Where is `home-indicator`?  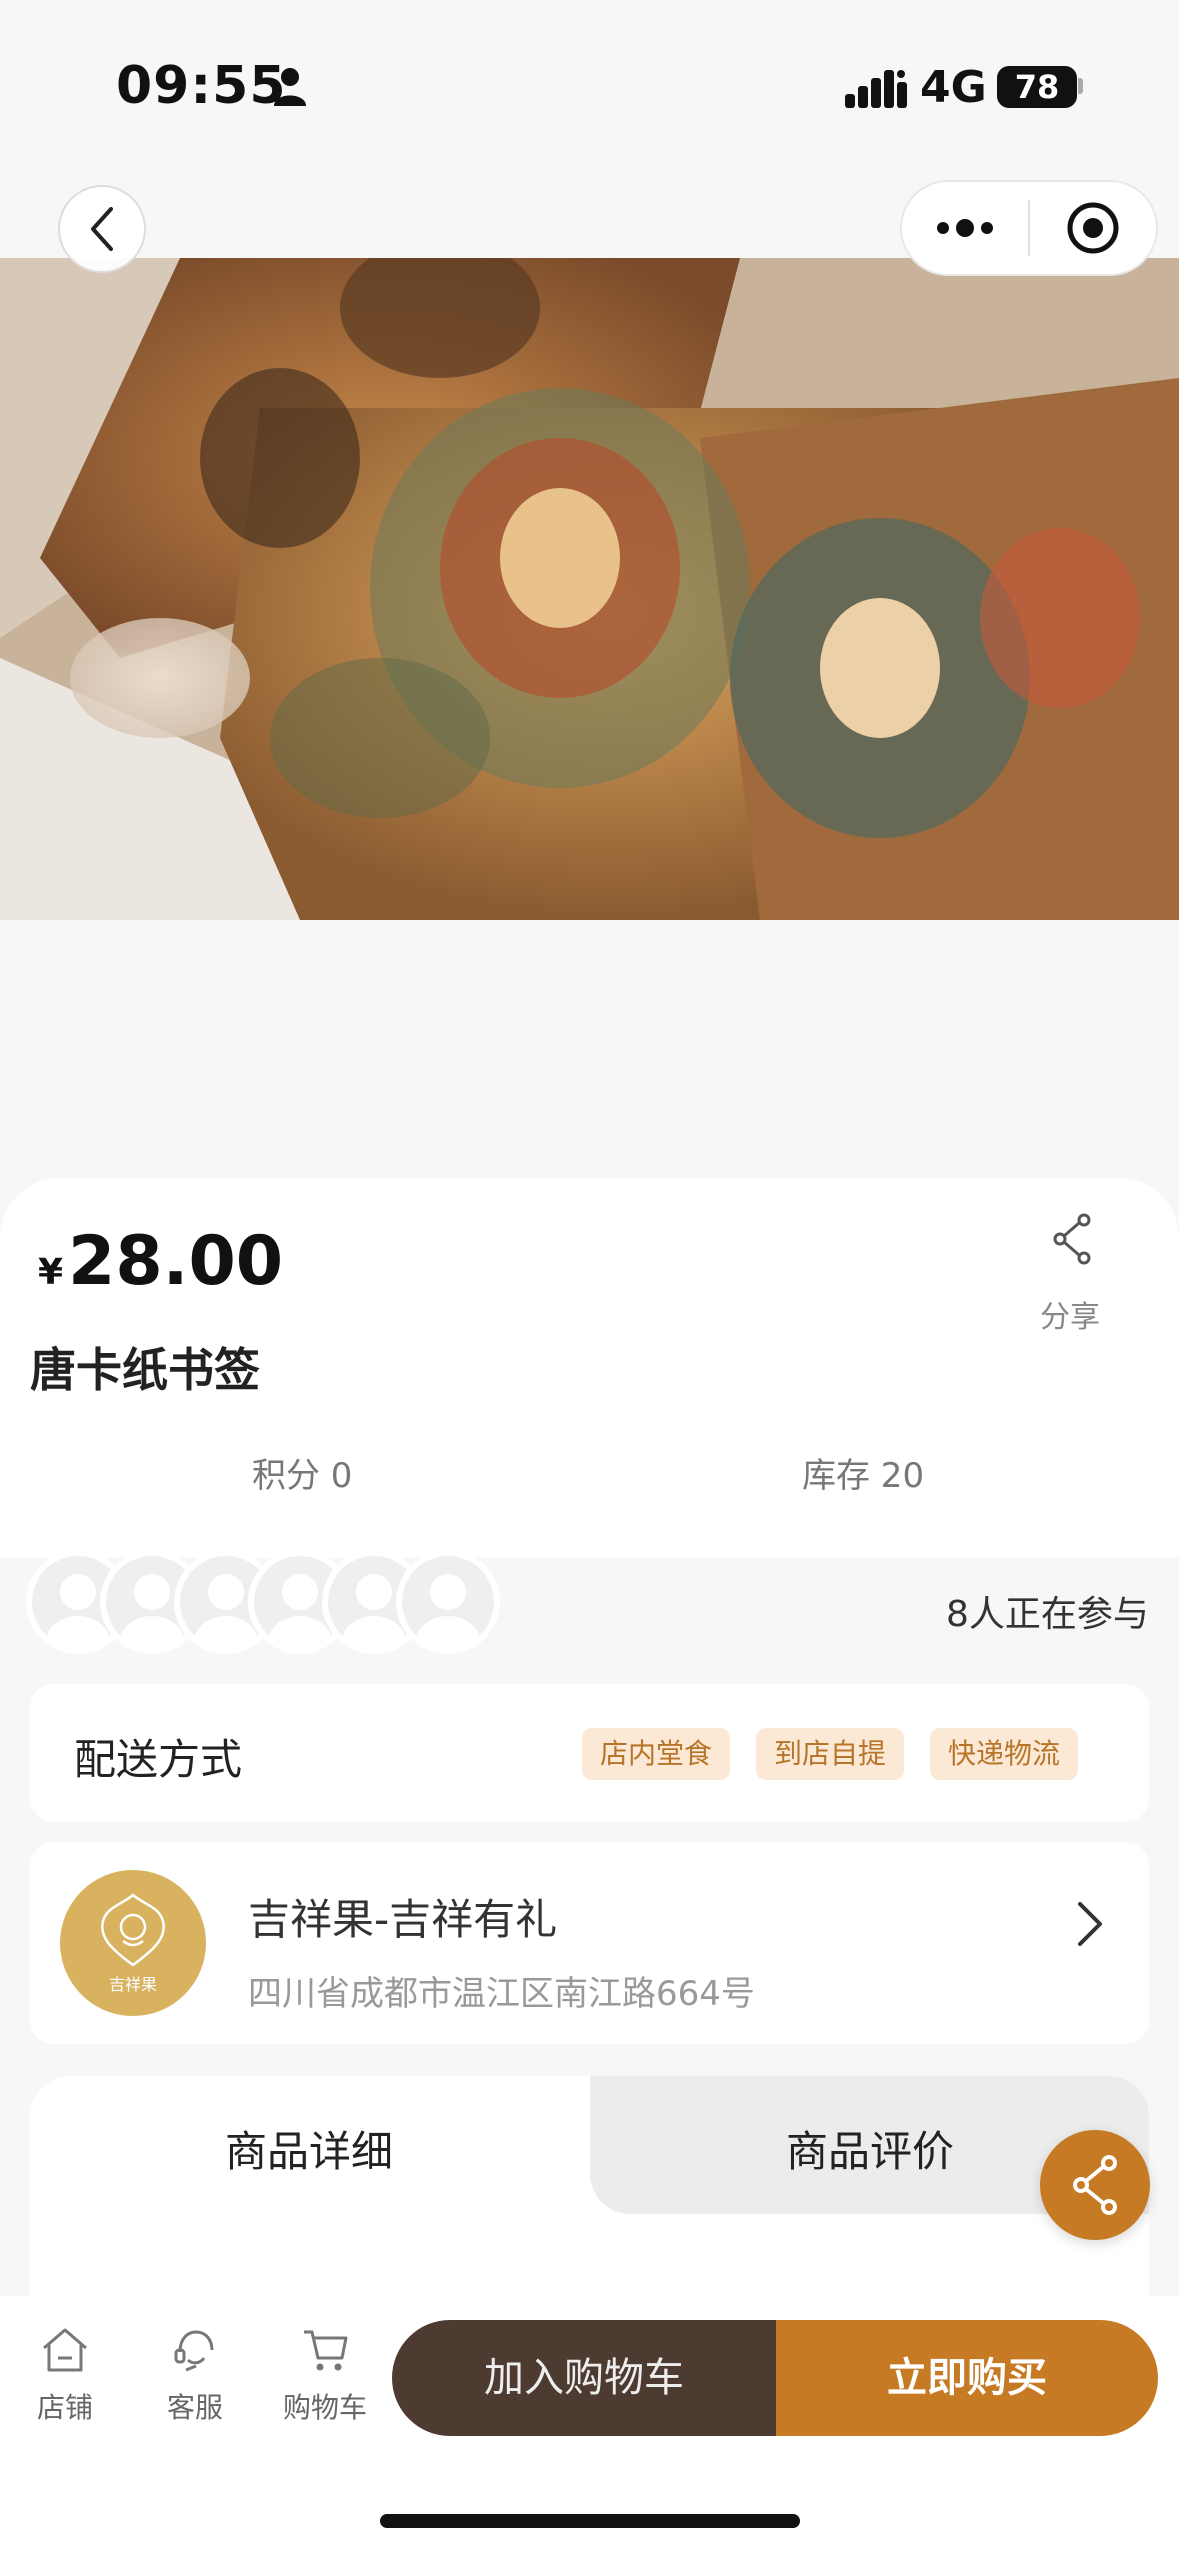
home-indicator is located at coordinates (590, 2521).